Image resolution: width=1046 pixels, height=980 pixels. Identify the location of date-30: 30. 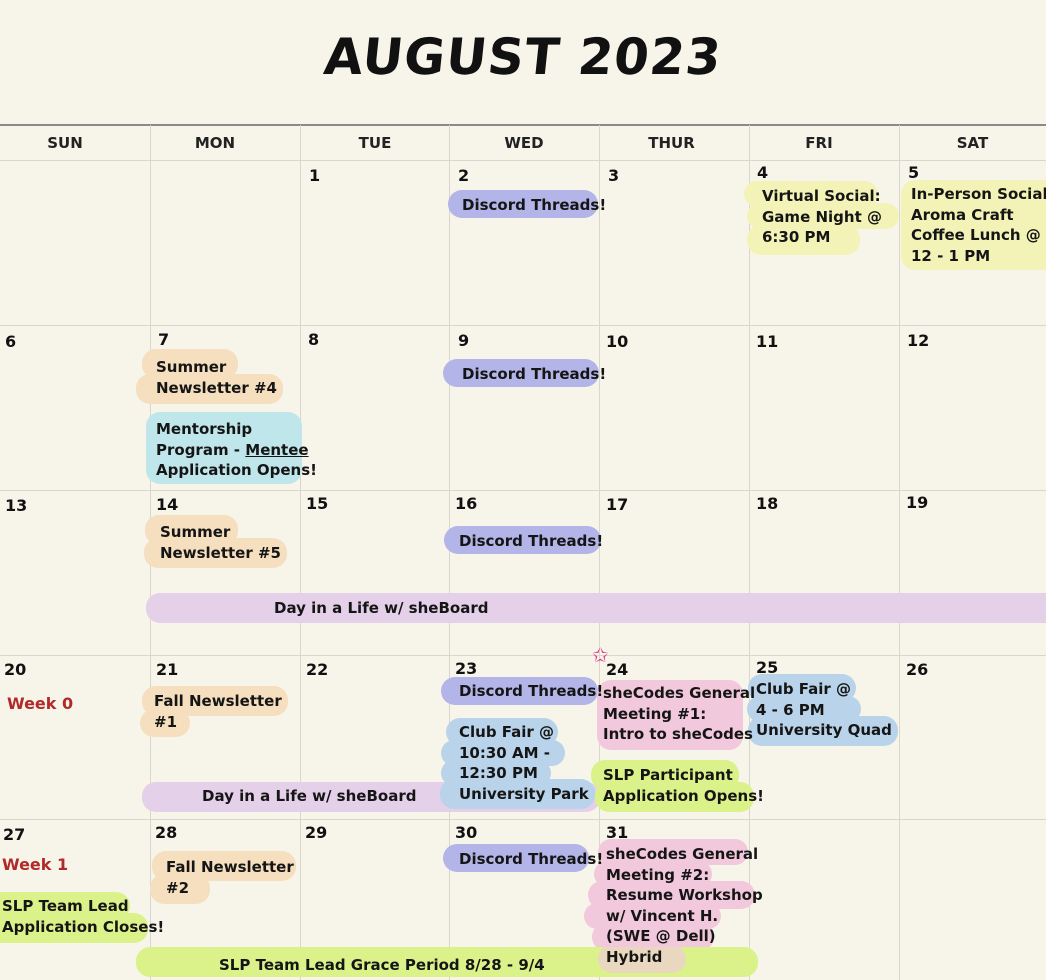
(466, 832).